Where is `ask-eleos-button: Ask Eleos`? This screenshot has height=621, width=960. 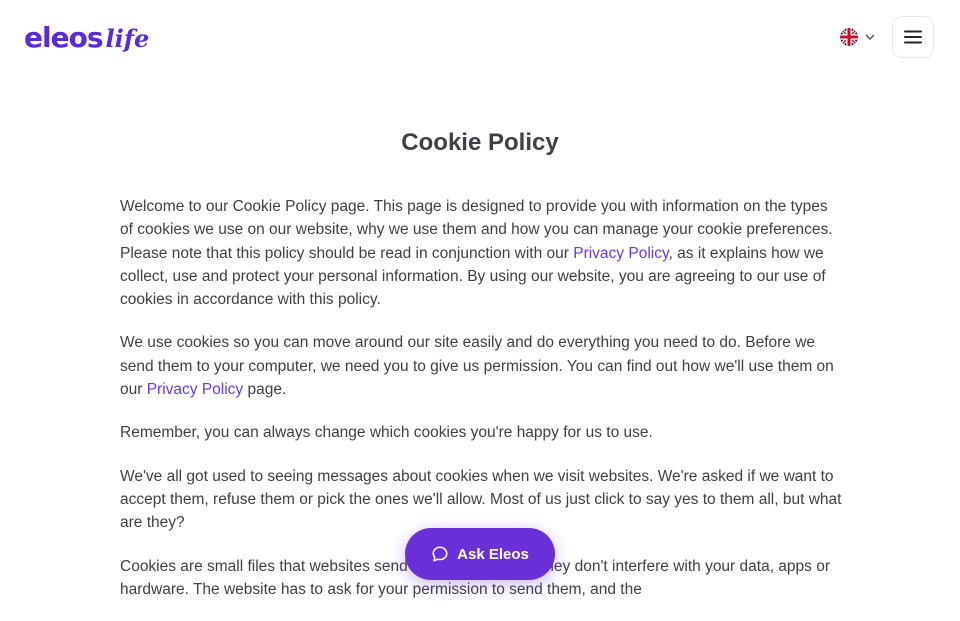 ask-eleos-button: Ask Eleos is located at coordinates (480, 554).